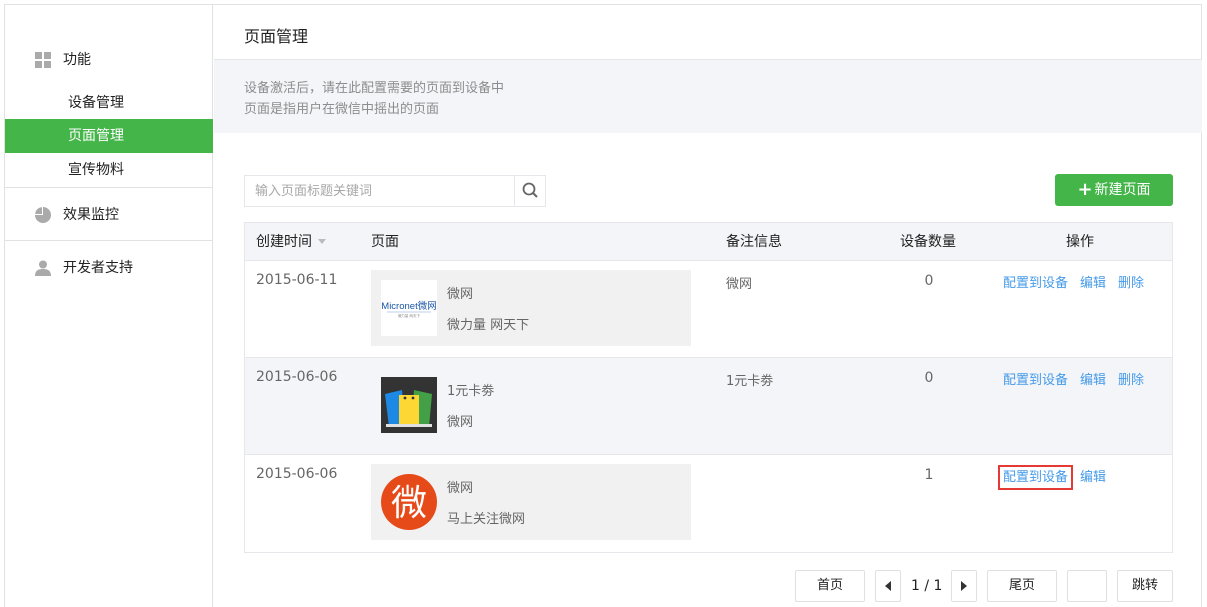 The width and height of the screenshot is (1207, 607). Describe the element at coordinates (708, 96) in the screenshot. I see `notice-panel: 设备激活后，请在此配置需要的页面到设备中 页面是指用户在微信中摇出的页面` at that location.